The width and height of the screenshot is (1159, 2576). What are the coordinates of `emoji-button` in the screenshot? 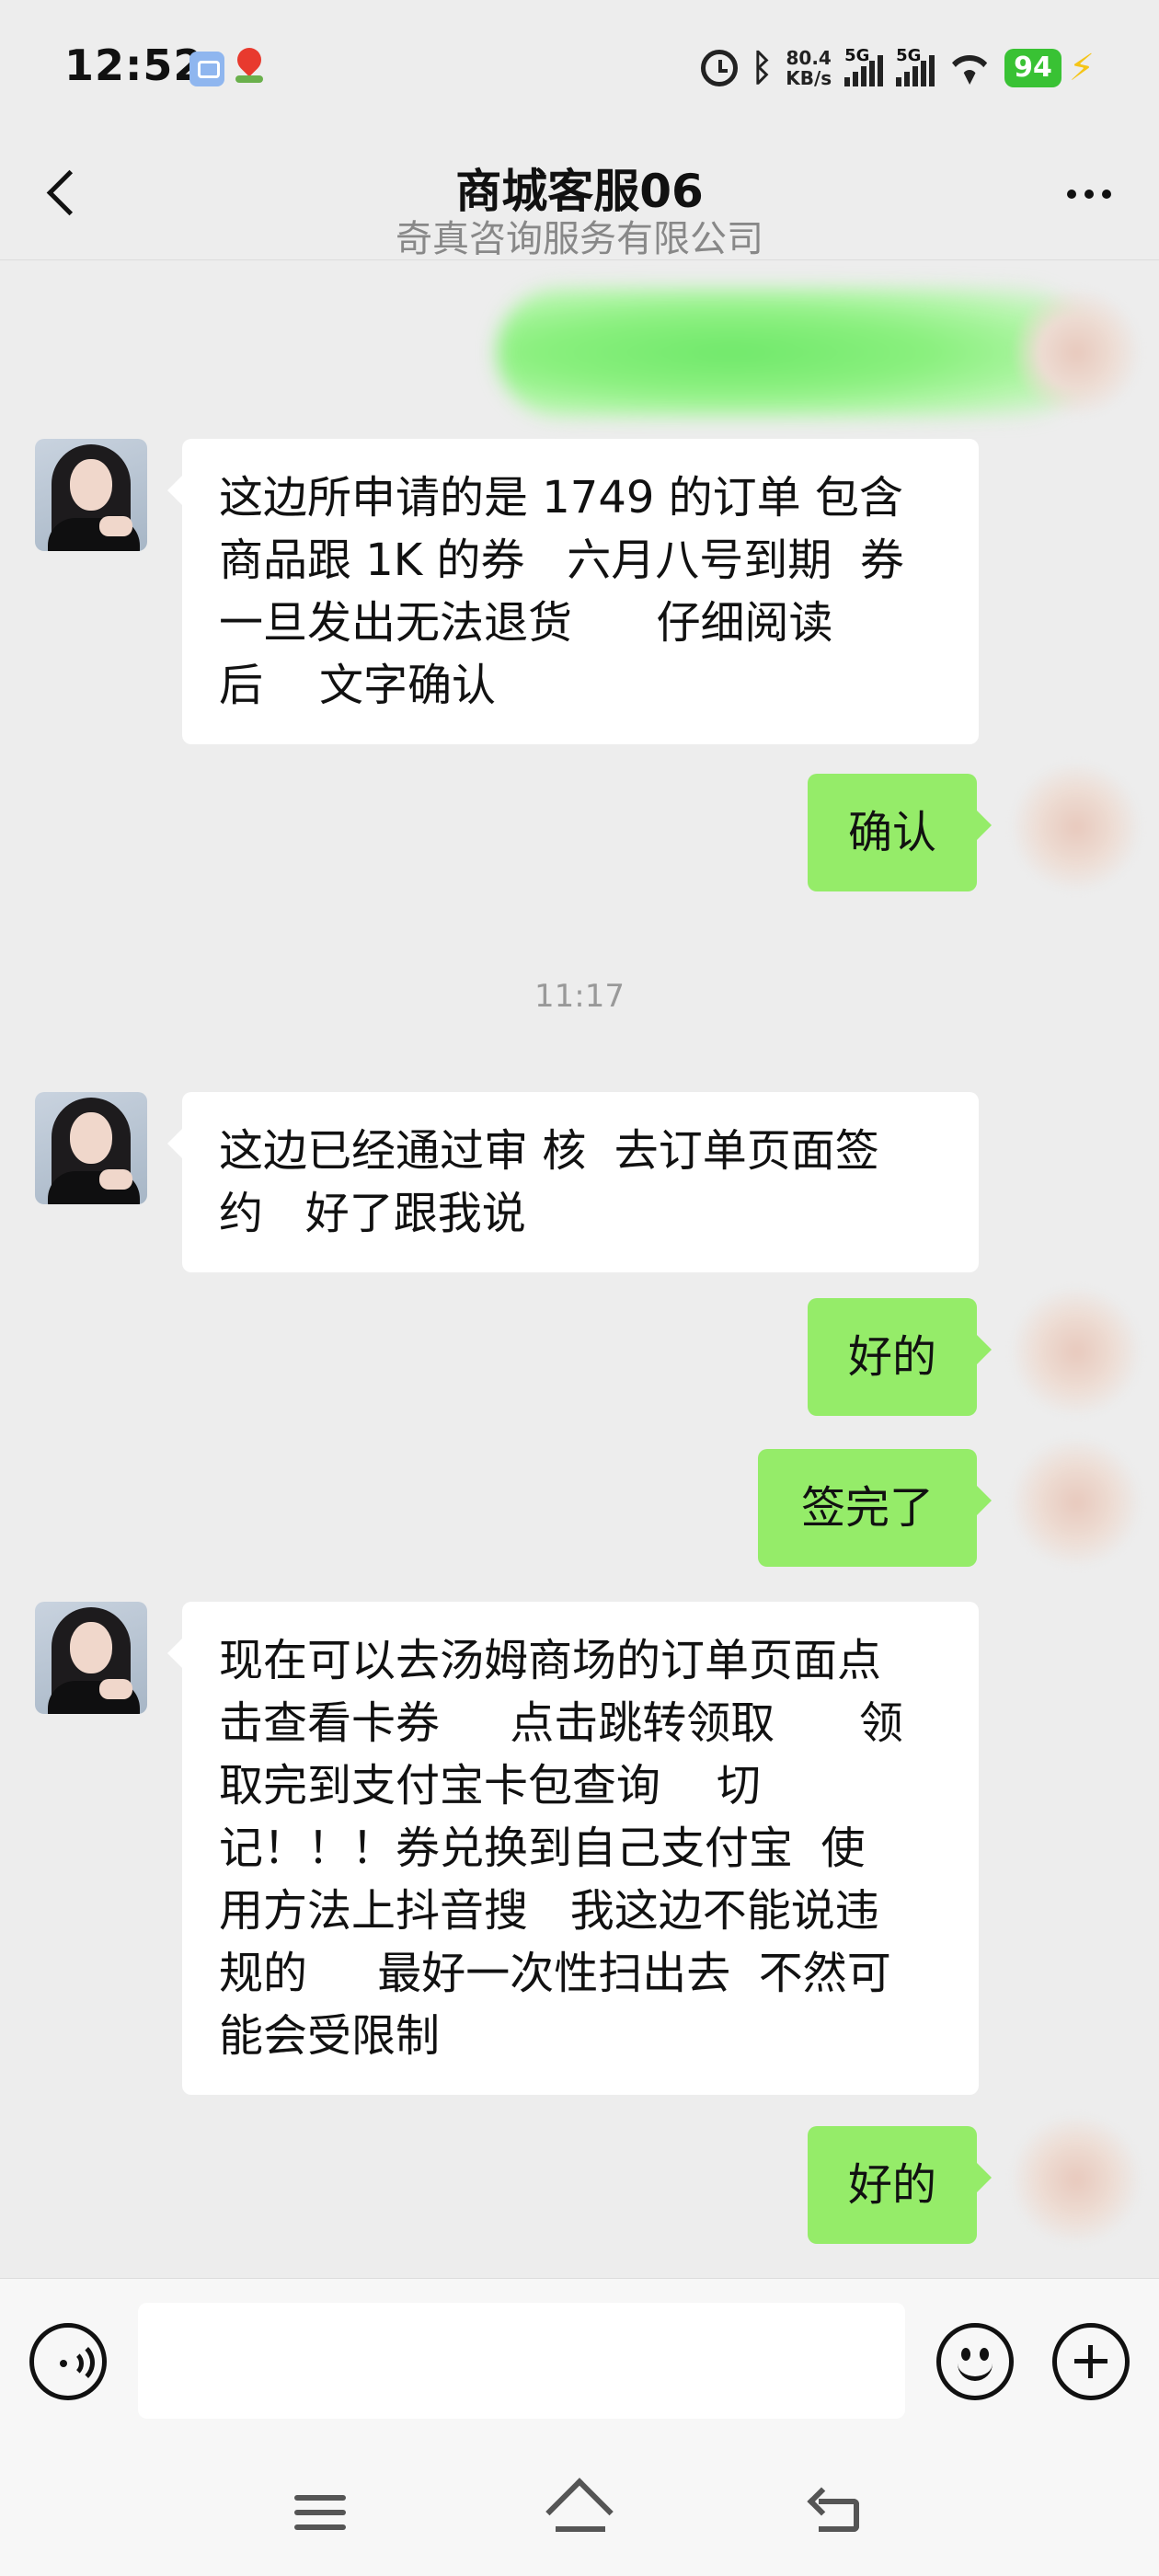 It's located at (975, 2361).